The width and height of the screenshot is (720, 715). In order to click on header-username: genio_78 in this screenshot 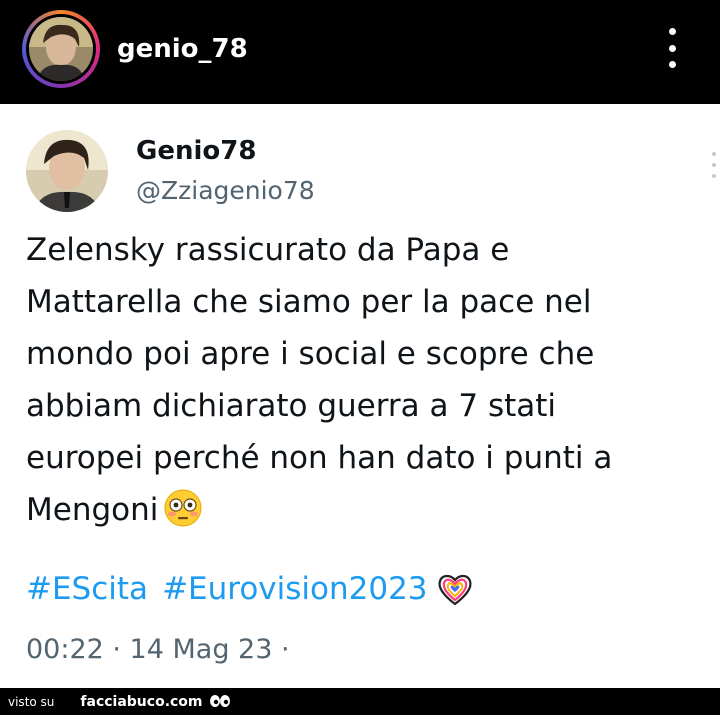, I will do `click(182, 49)`.